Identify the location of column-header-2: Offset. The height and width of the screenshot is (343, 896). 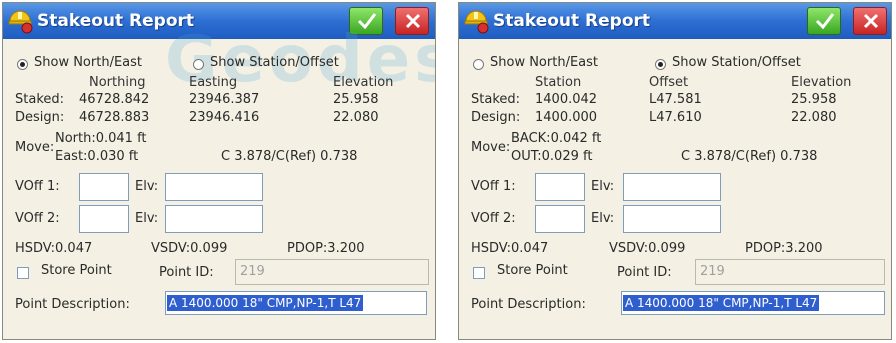
(669, 82).